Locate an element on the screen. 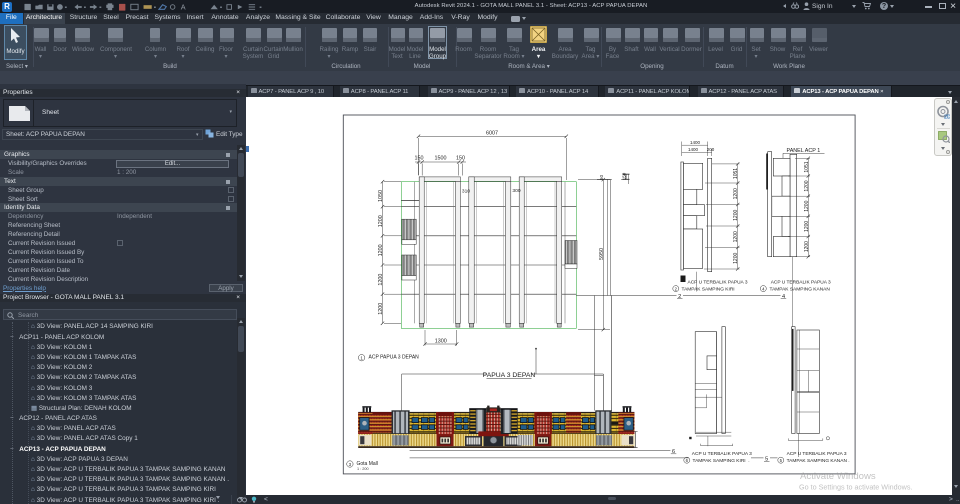 This screenshot has width=960, height=504. svg-text: 200 is located at coordinates (711, 149).